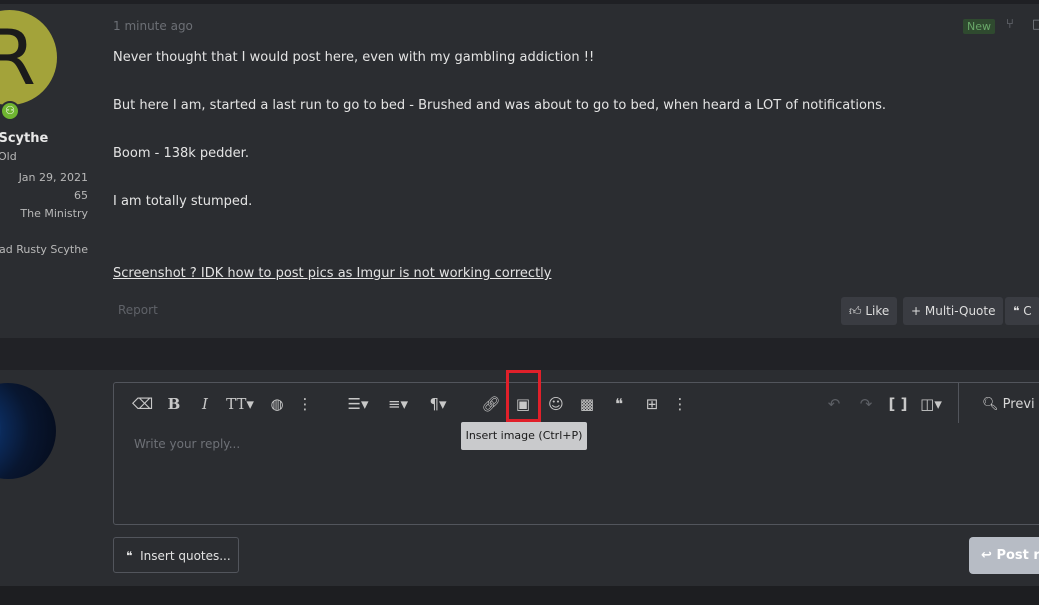  I want to click on multi-quote-button: + Multi-Quote, so click(953, 311).